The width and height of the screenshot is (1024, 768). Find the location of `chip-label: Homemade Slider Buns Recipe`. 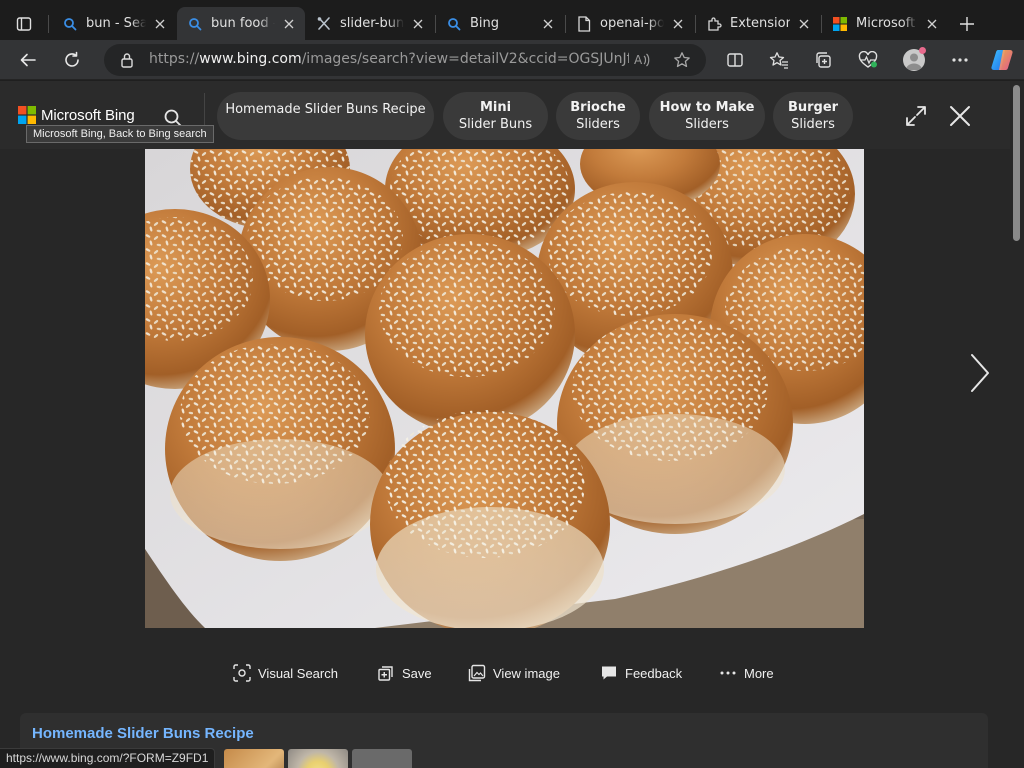

chip-label: Homemade Slider Buns Recipe is located at coordinates (325, 109).